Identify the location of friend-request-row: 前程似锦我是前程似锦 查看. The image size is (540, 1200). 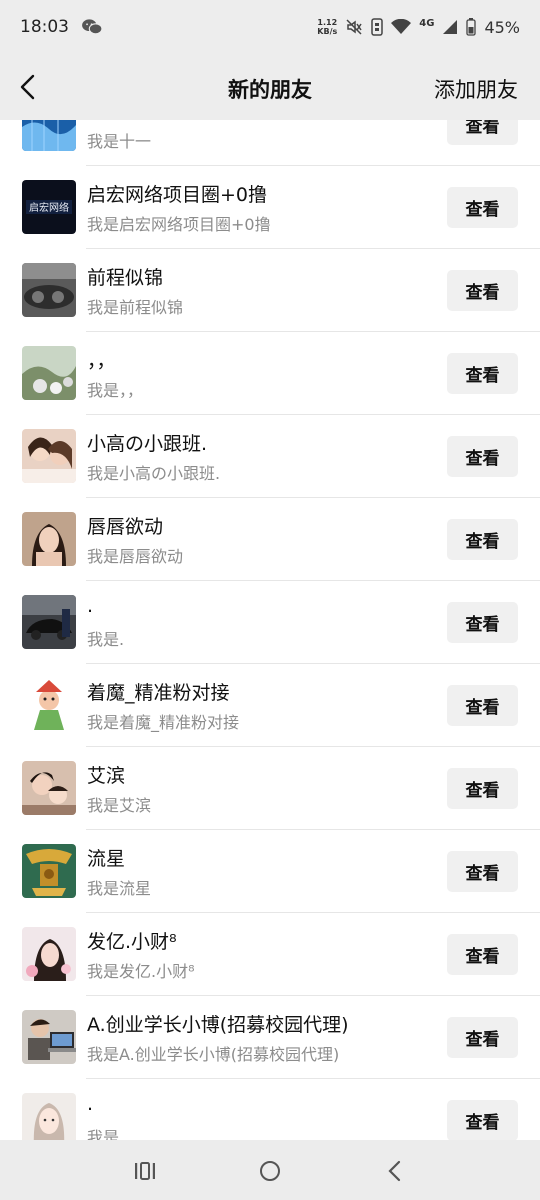
(270, 290).